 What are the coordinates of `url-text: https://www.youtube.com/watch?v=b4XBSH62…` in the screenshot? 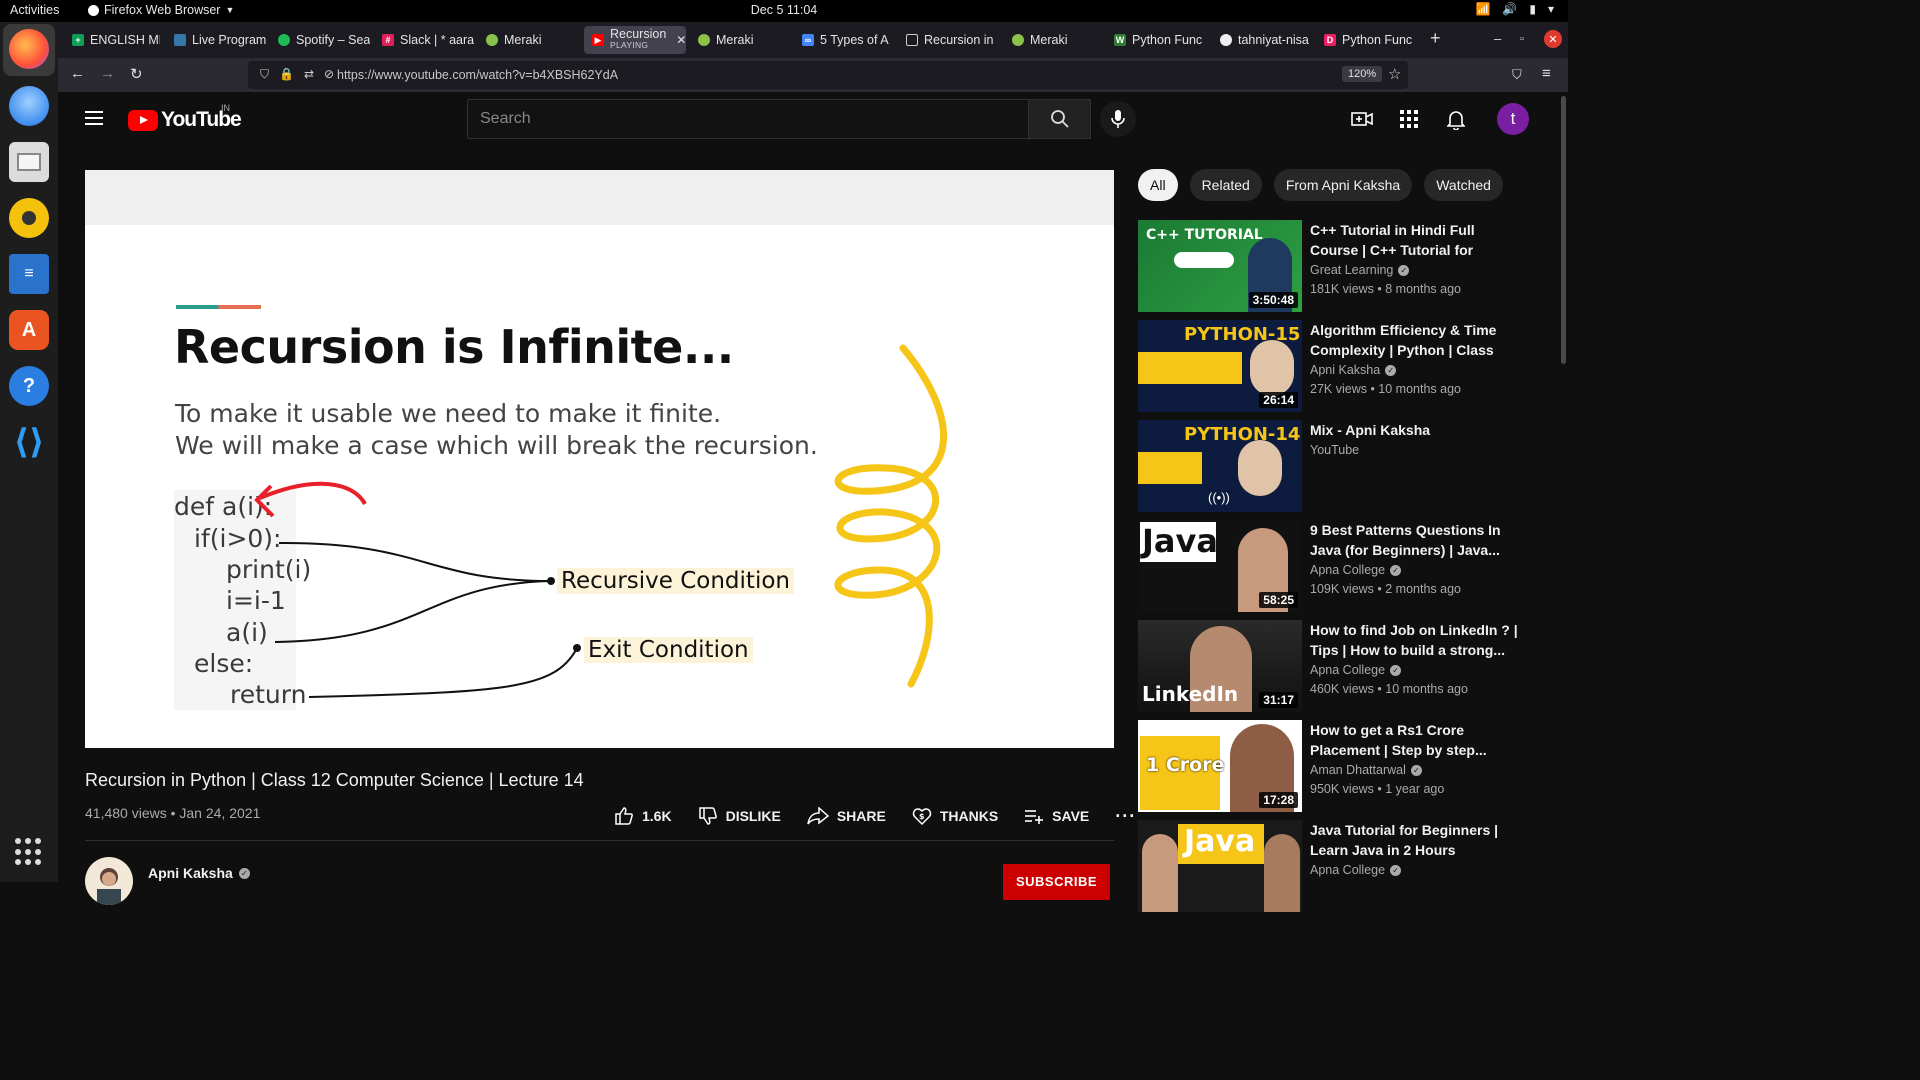 It's located at (477, 75).